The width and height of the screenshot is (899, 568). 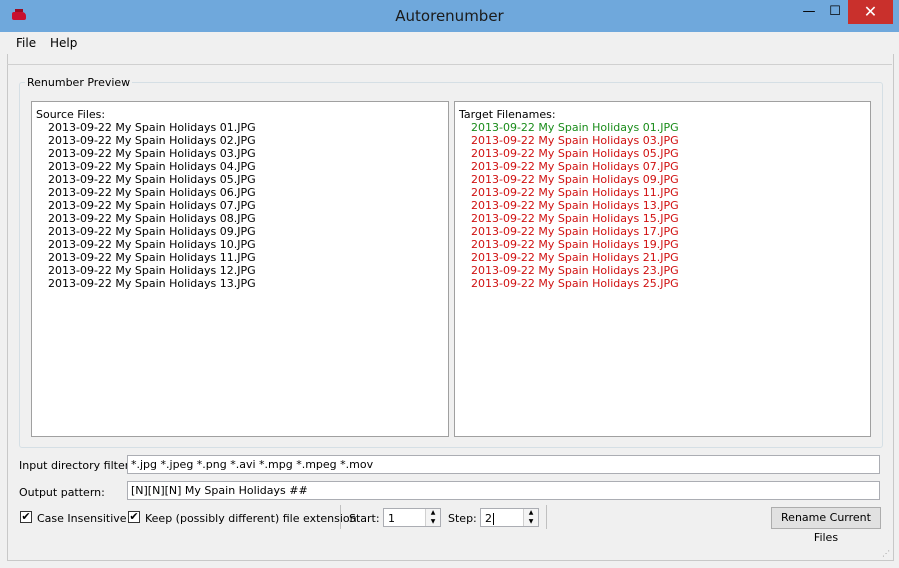 What do you see at coordinates (71, 114) in the screenshot?
I see `source-files-header: Source Files:` at bounding box center [71, 114].